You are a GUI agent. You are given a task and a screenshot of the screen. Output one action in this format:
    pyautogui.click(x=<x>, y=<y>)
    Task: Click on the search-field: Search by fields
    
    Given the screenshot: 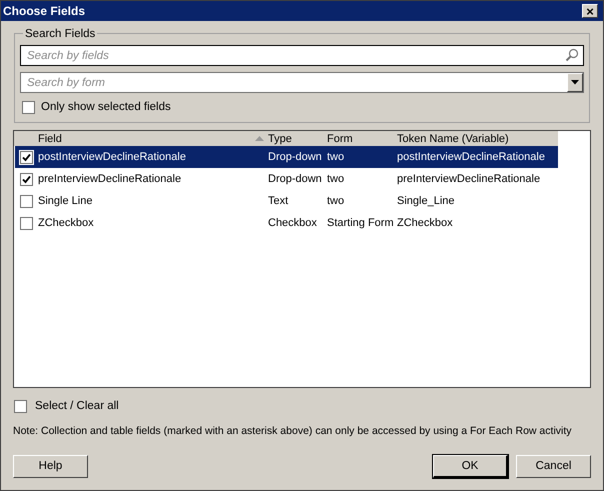 What is the action you would take?
    pyautogui.click(x=302, y=55)
    